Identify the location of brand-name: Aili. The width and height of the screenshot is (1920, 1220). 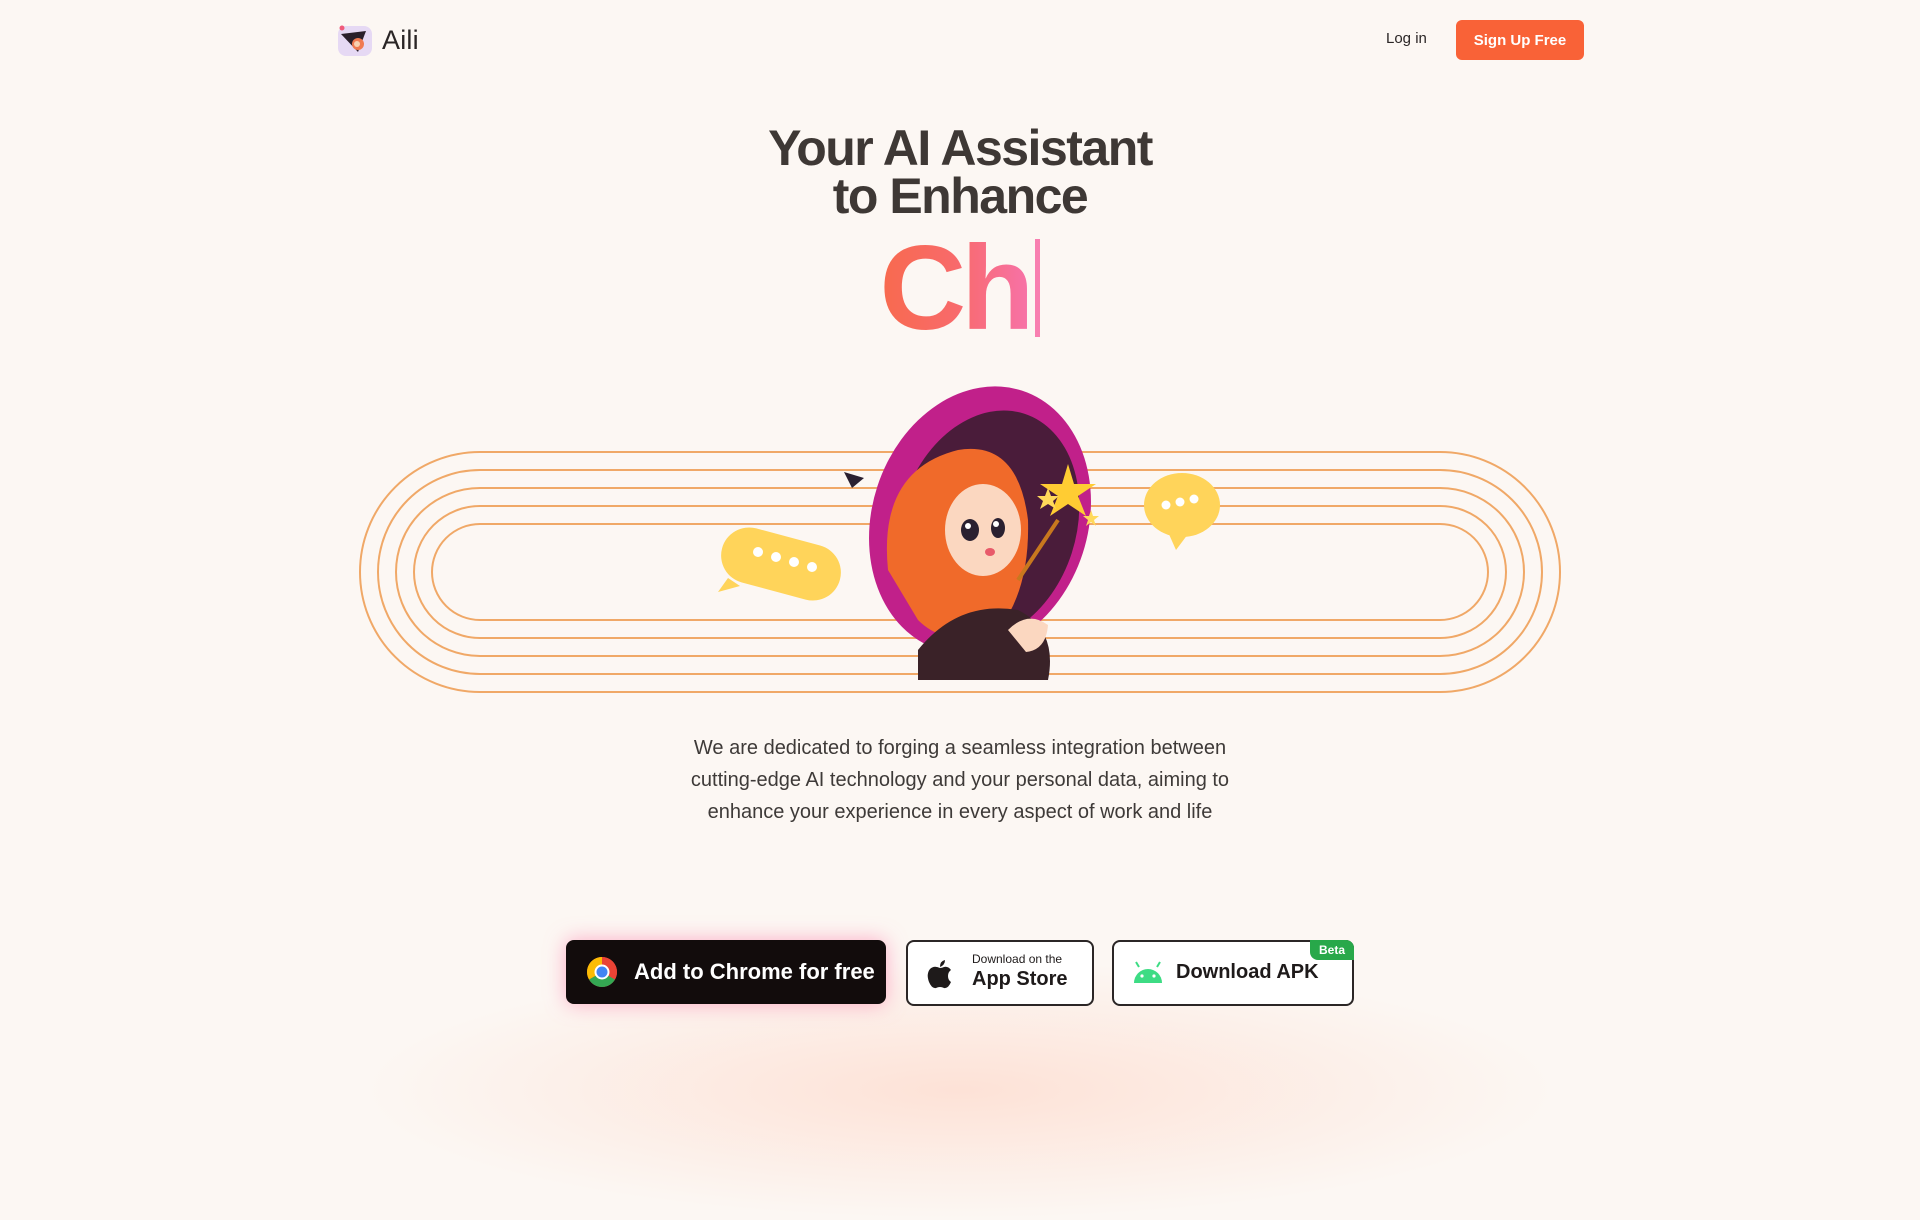
(400, 39).